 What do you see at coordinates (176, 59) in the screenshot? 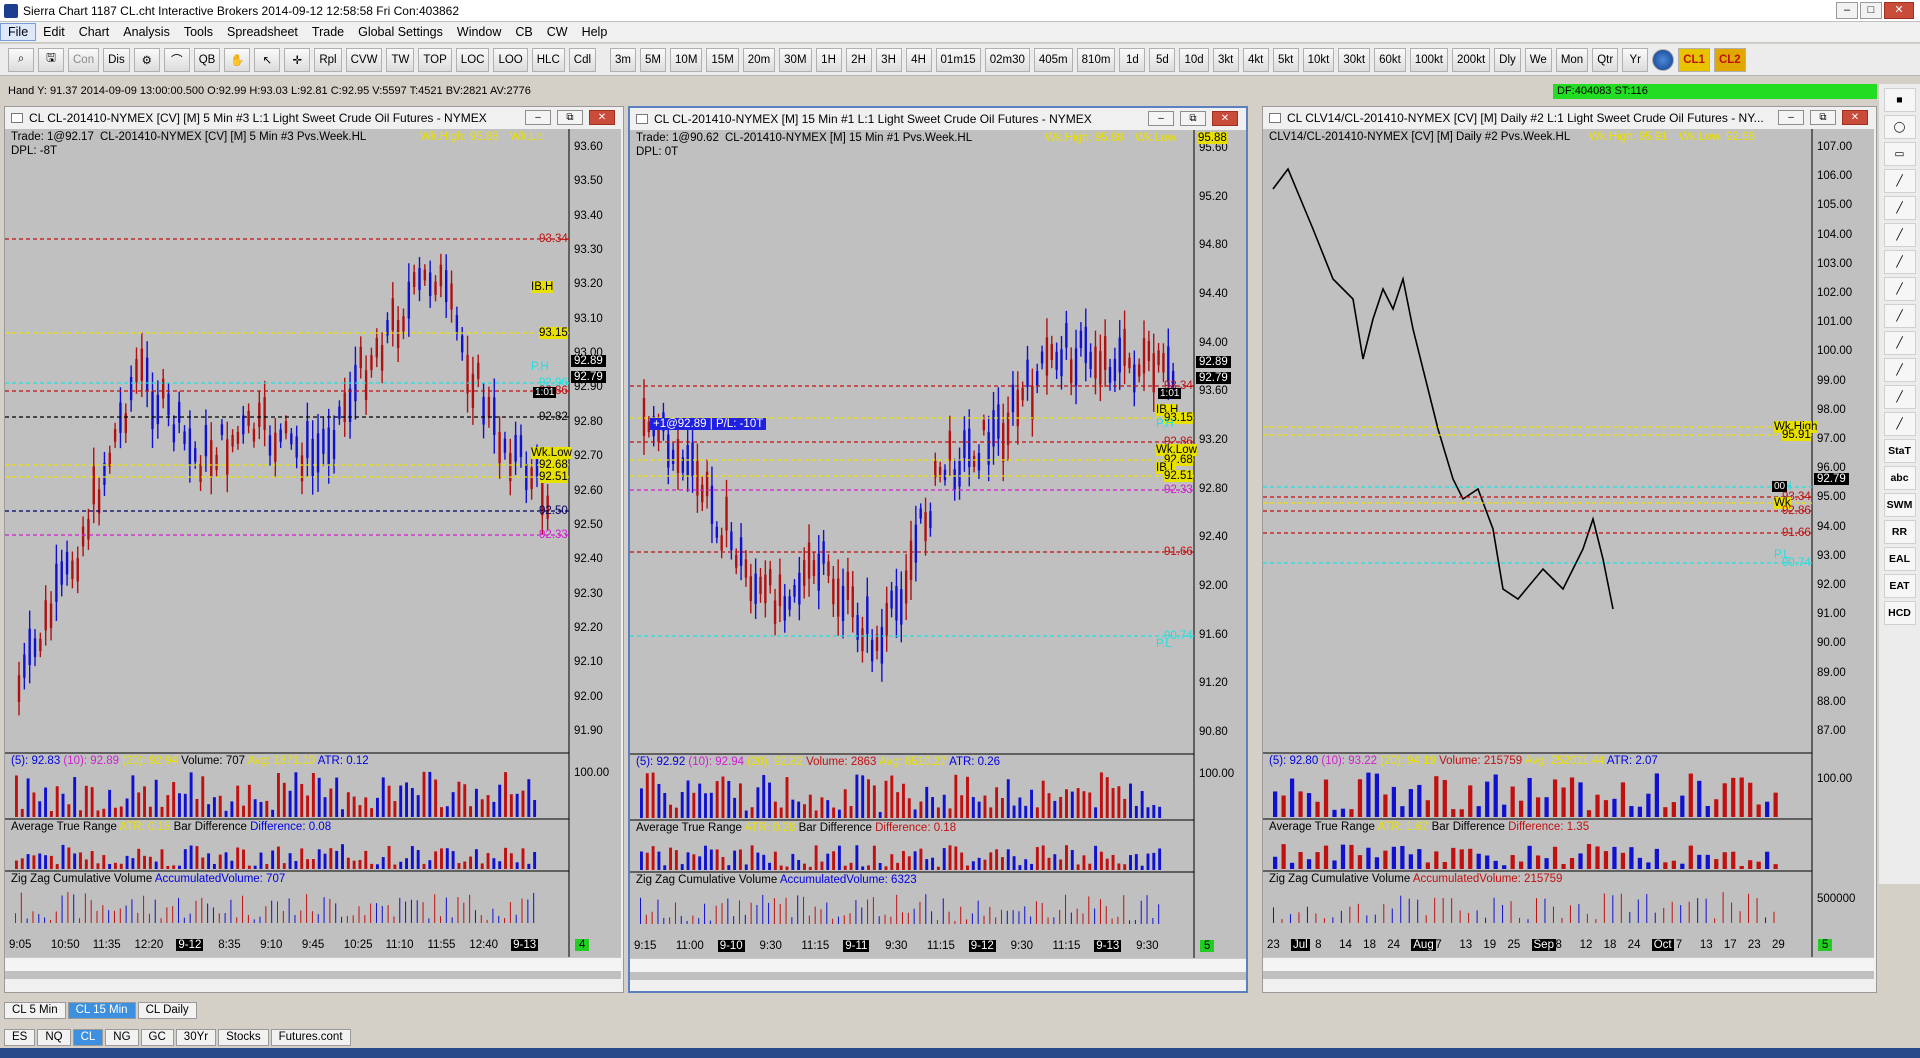
I see `rainbow-icon: ⌒` at bounding box center [176, 59].